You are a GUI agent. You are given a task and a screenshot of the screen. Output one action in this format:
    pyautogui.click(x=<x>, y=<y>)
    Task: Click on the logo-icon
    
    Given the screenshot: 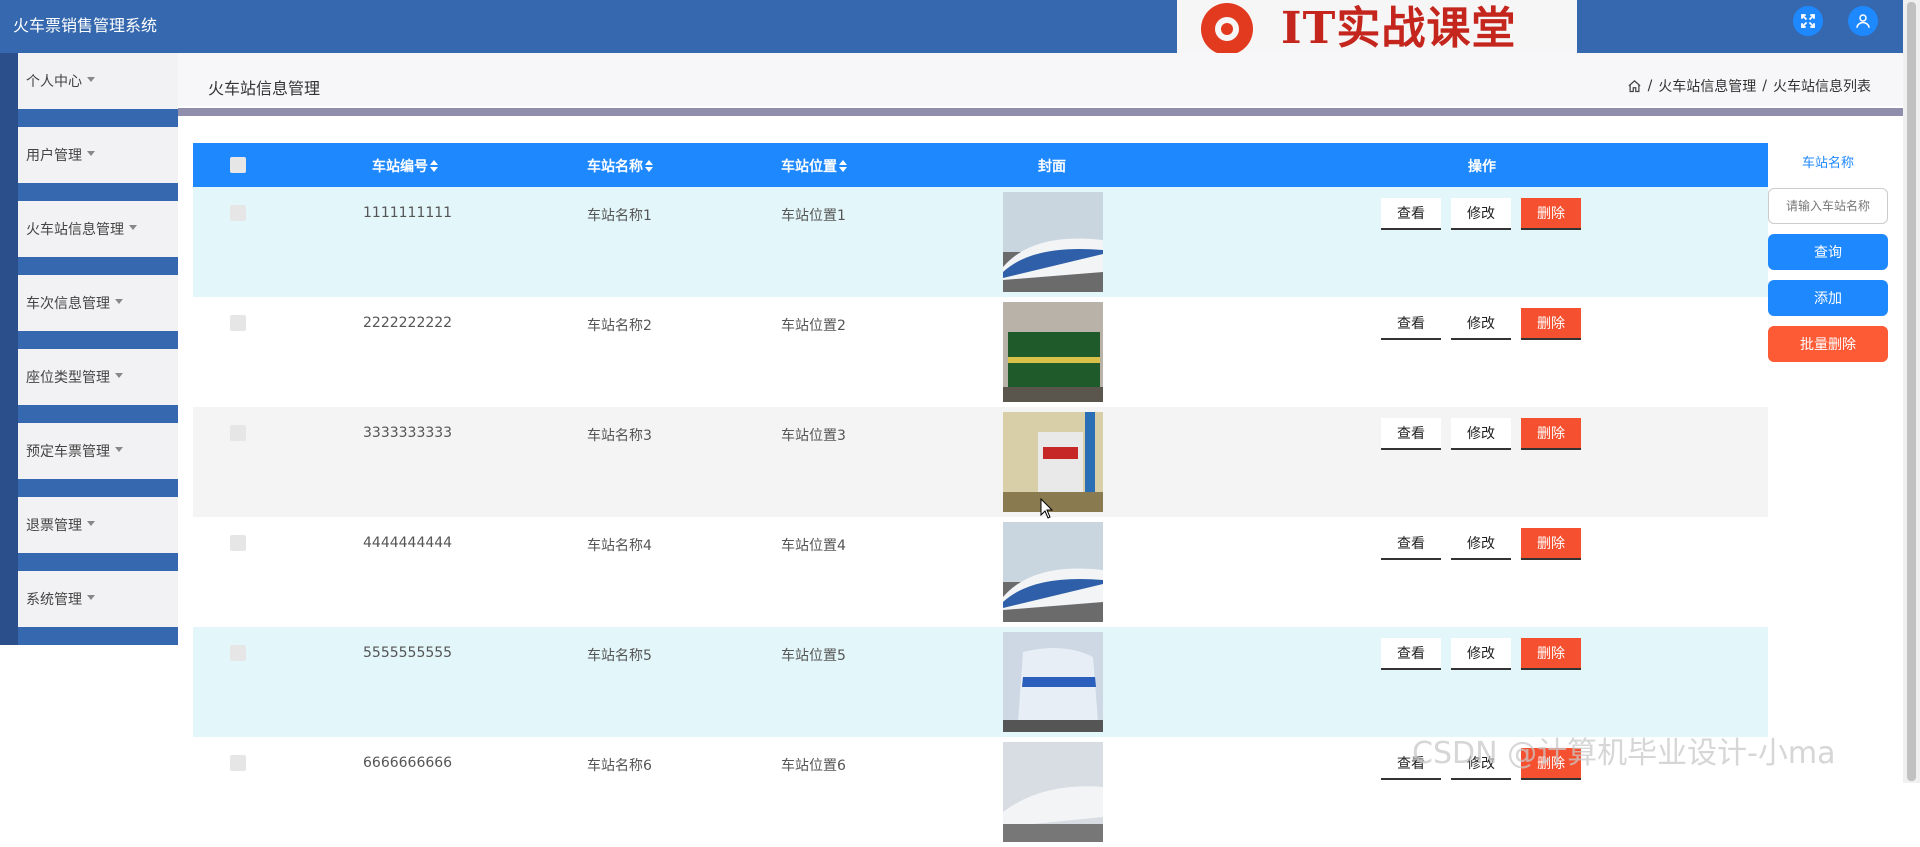 What is the action you would take?
    pyautogui.click(x=1227, y=29)
    